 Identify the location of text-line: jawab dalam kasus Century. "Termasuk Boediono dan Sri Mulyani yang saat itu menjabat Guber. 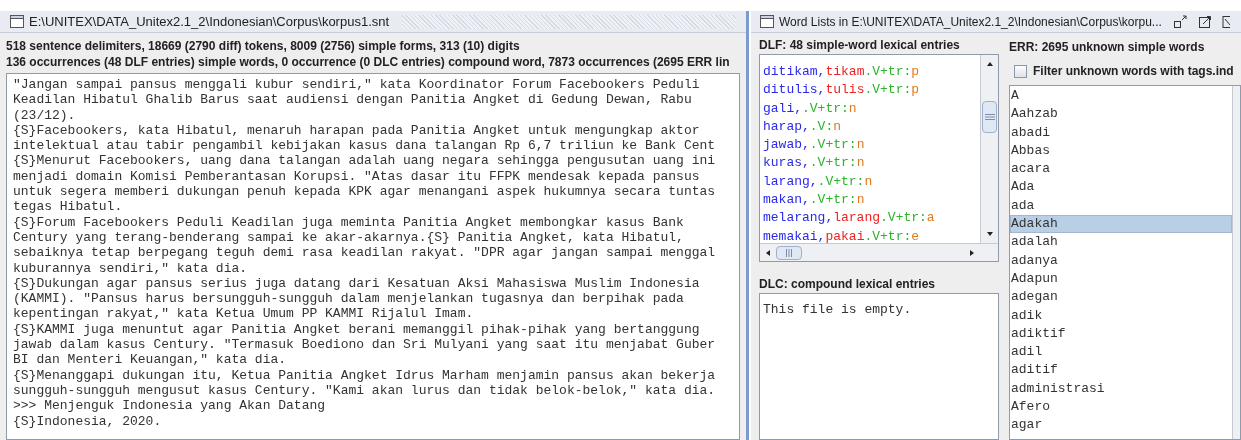
(365, 345).